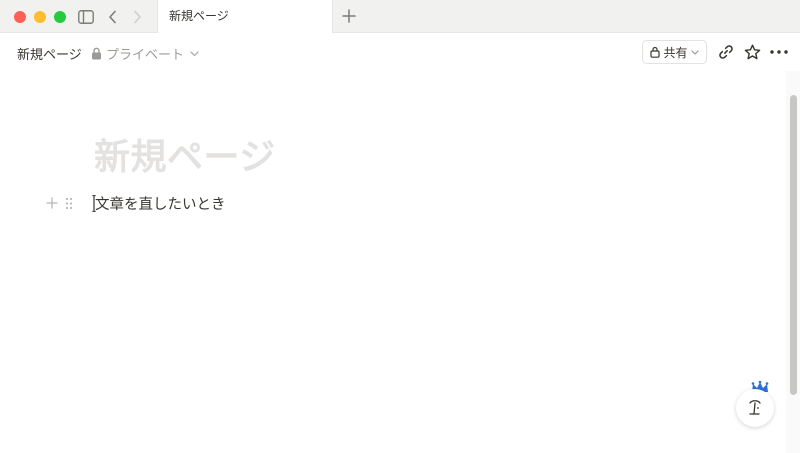  Describe the element at coordinates (400, 52) in the screenshot. I see `page-topbar: 新規ページ プライベート 共有` at that location.